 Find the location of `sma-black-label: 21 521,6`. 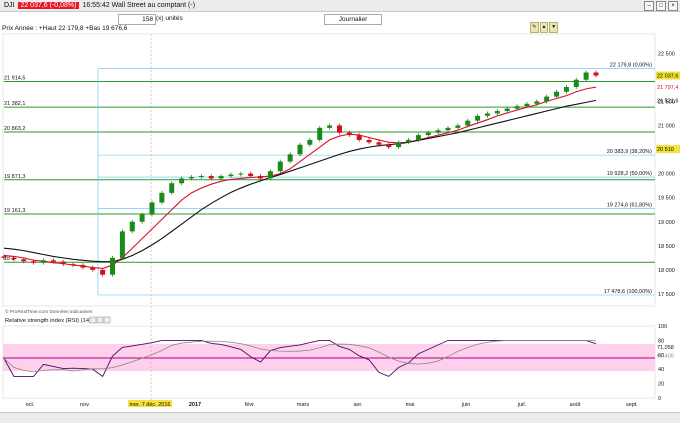

sma-black-label: 21 521,6 is located at coordinates (667, 101).